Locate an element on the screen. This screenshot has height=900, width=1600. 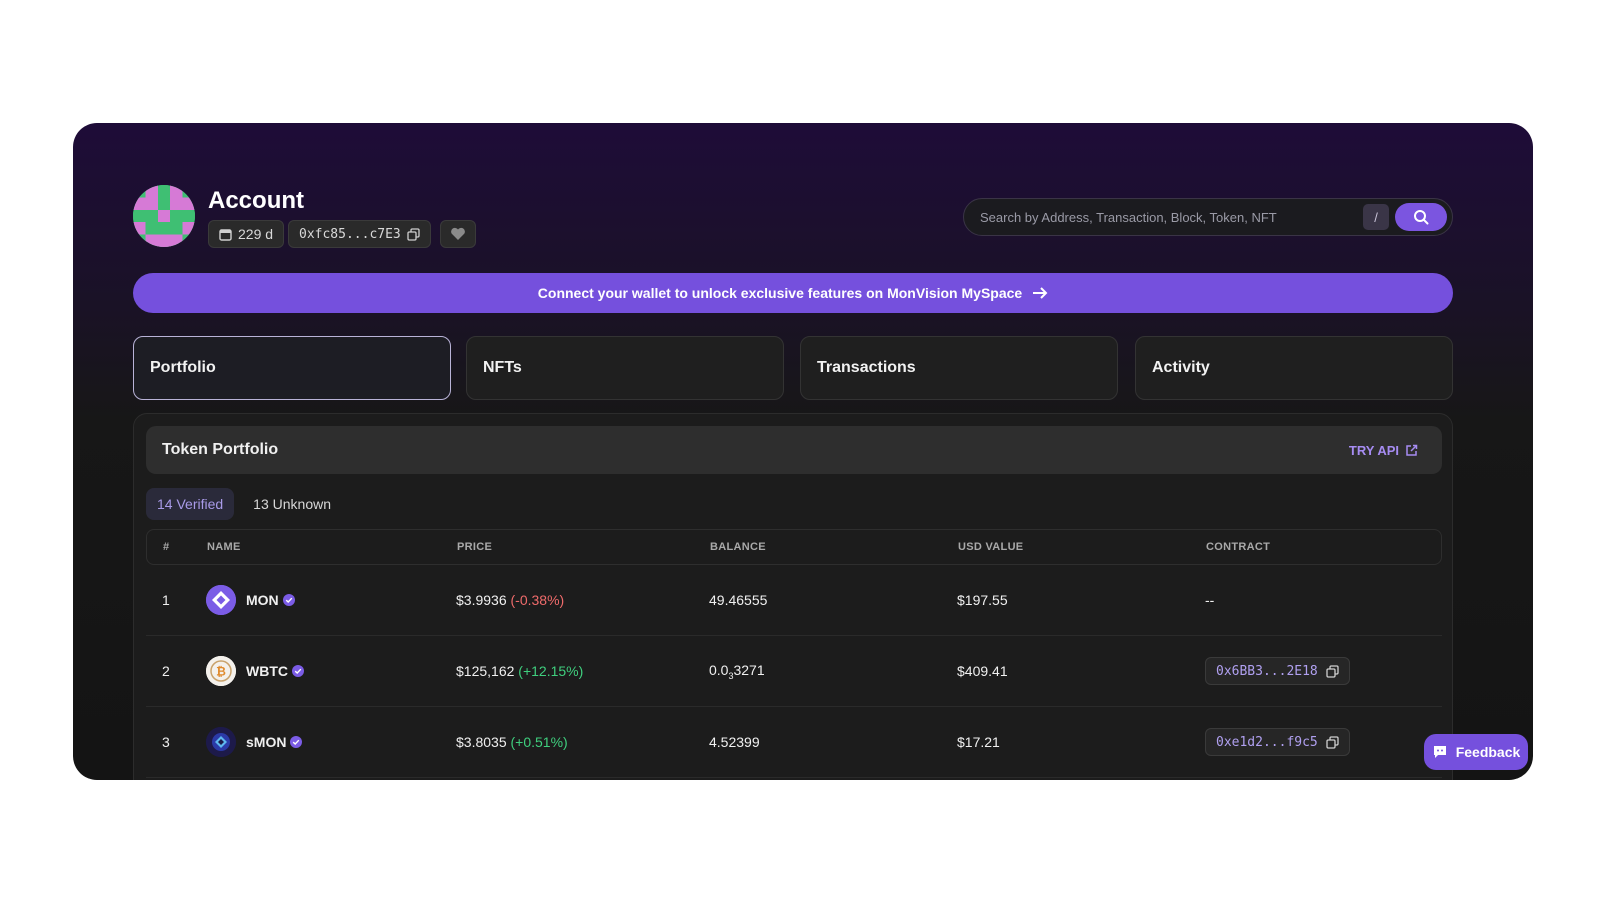
contract-empty: -- is located at coordinates (1210, 600).